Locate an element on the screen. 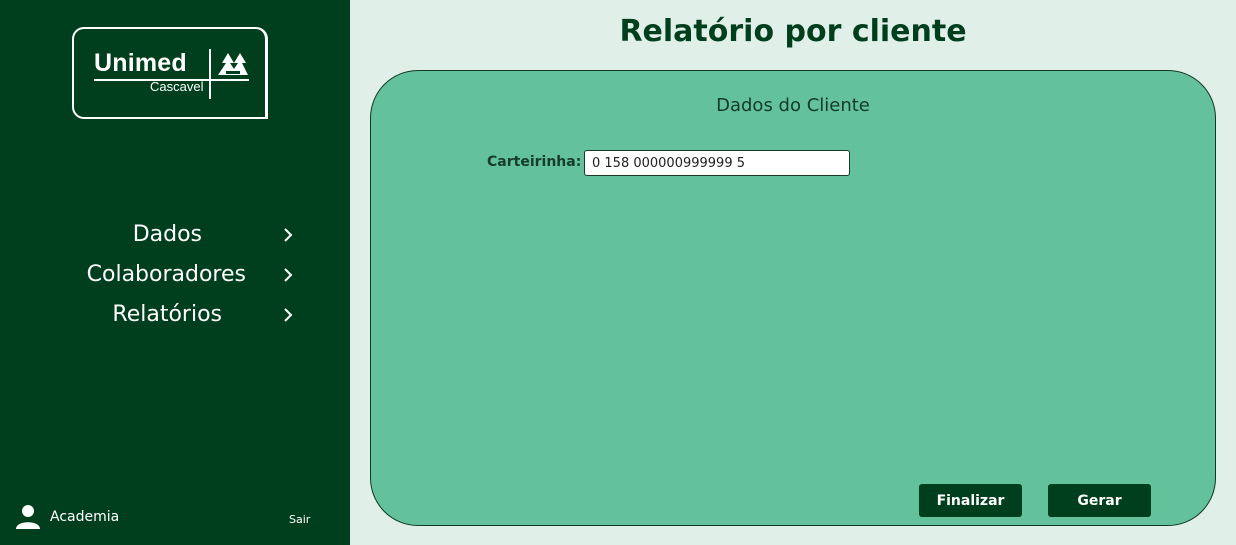  sidebar-item-colaboradores: Colaboradores is located at coordinates (175, 275).